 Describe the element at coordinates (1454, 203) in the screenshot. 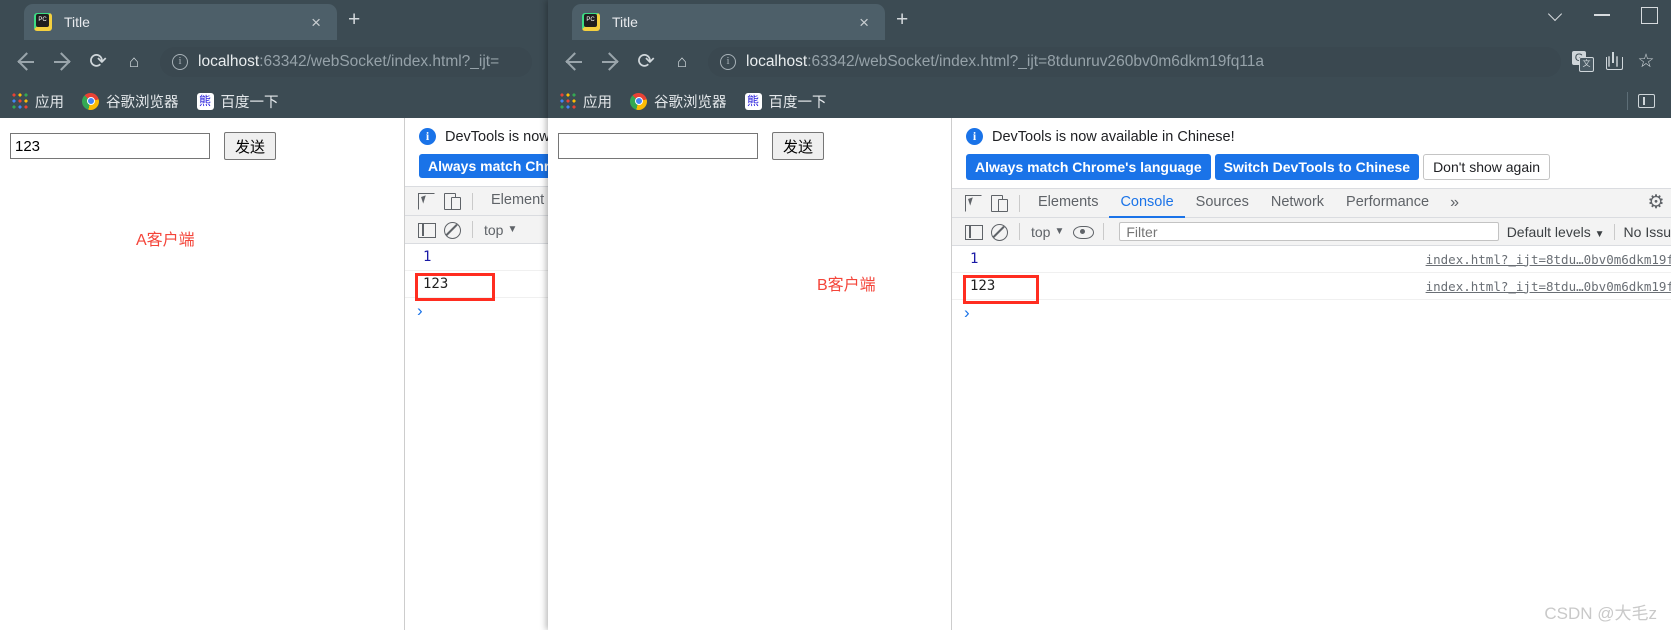

I see `more-tabs-icon: »` at that location.